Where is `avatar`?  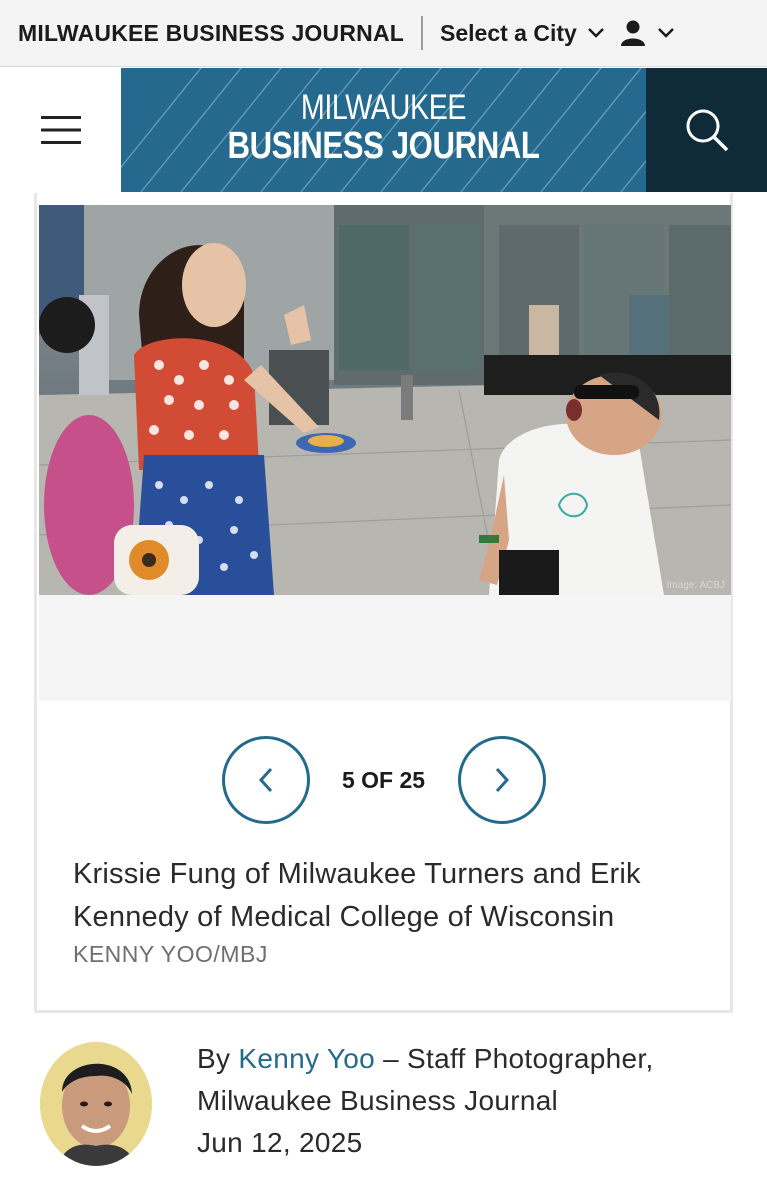 avatar is located at coordinates (96, 1104).